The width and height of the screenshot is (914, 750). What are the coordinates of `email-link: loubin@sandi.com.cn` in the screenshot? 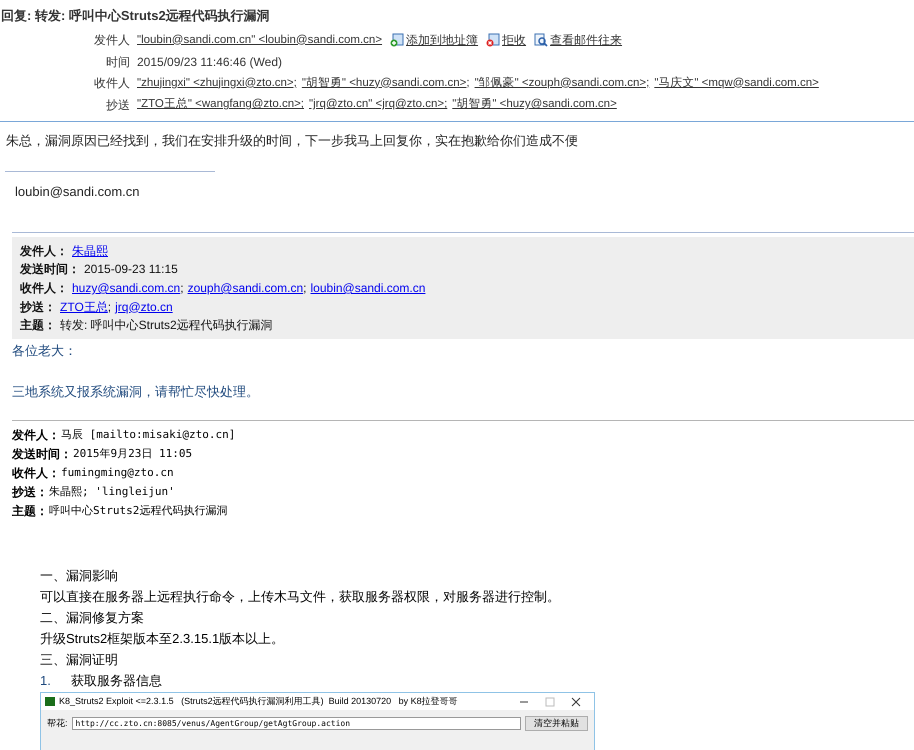 It's located at (368, 287).